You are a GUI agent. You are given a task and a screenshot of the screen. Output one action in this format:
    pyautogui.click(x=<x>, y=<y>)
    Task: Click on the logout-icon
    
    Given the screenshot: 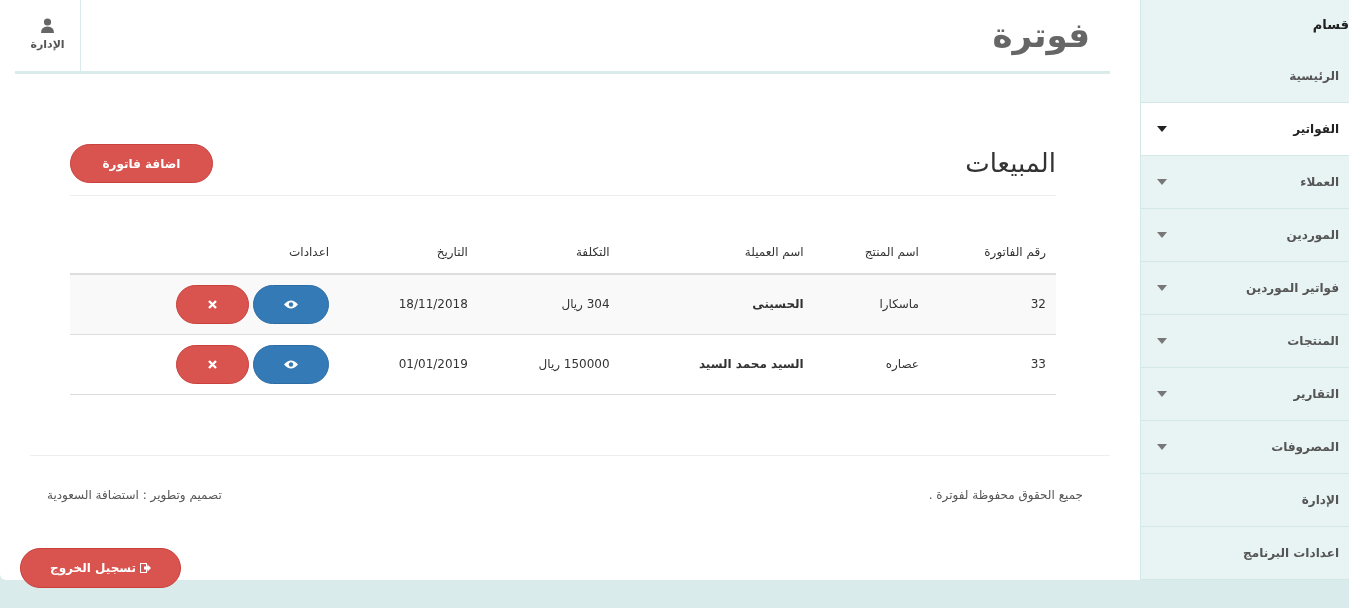 What is the action you would take?
    pyautogui.click(x=145, y=568)
    